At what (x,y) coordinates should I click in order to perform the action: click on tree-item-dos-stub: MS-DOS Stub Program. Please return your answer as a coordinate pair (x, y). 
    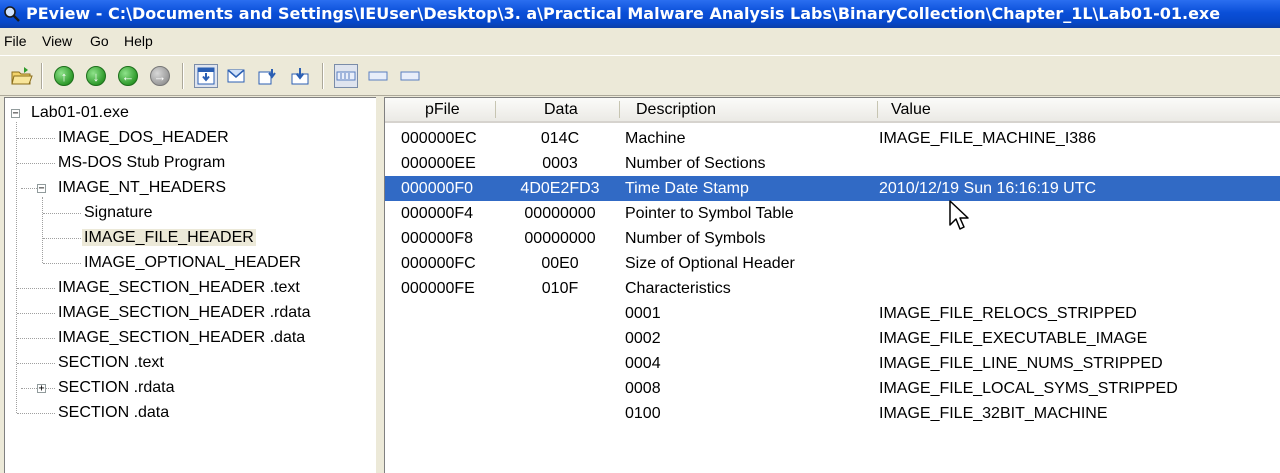
    Looking at the image, I should click on (141, 163).